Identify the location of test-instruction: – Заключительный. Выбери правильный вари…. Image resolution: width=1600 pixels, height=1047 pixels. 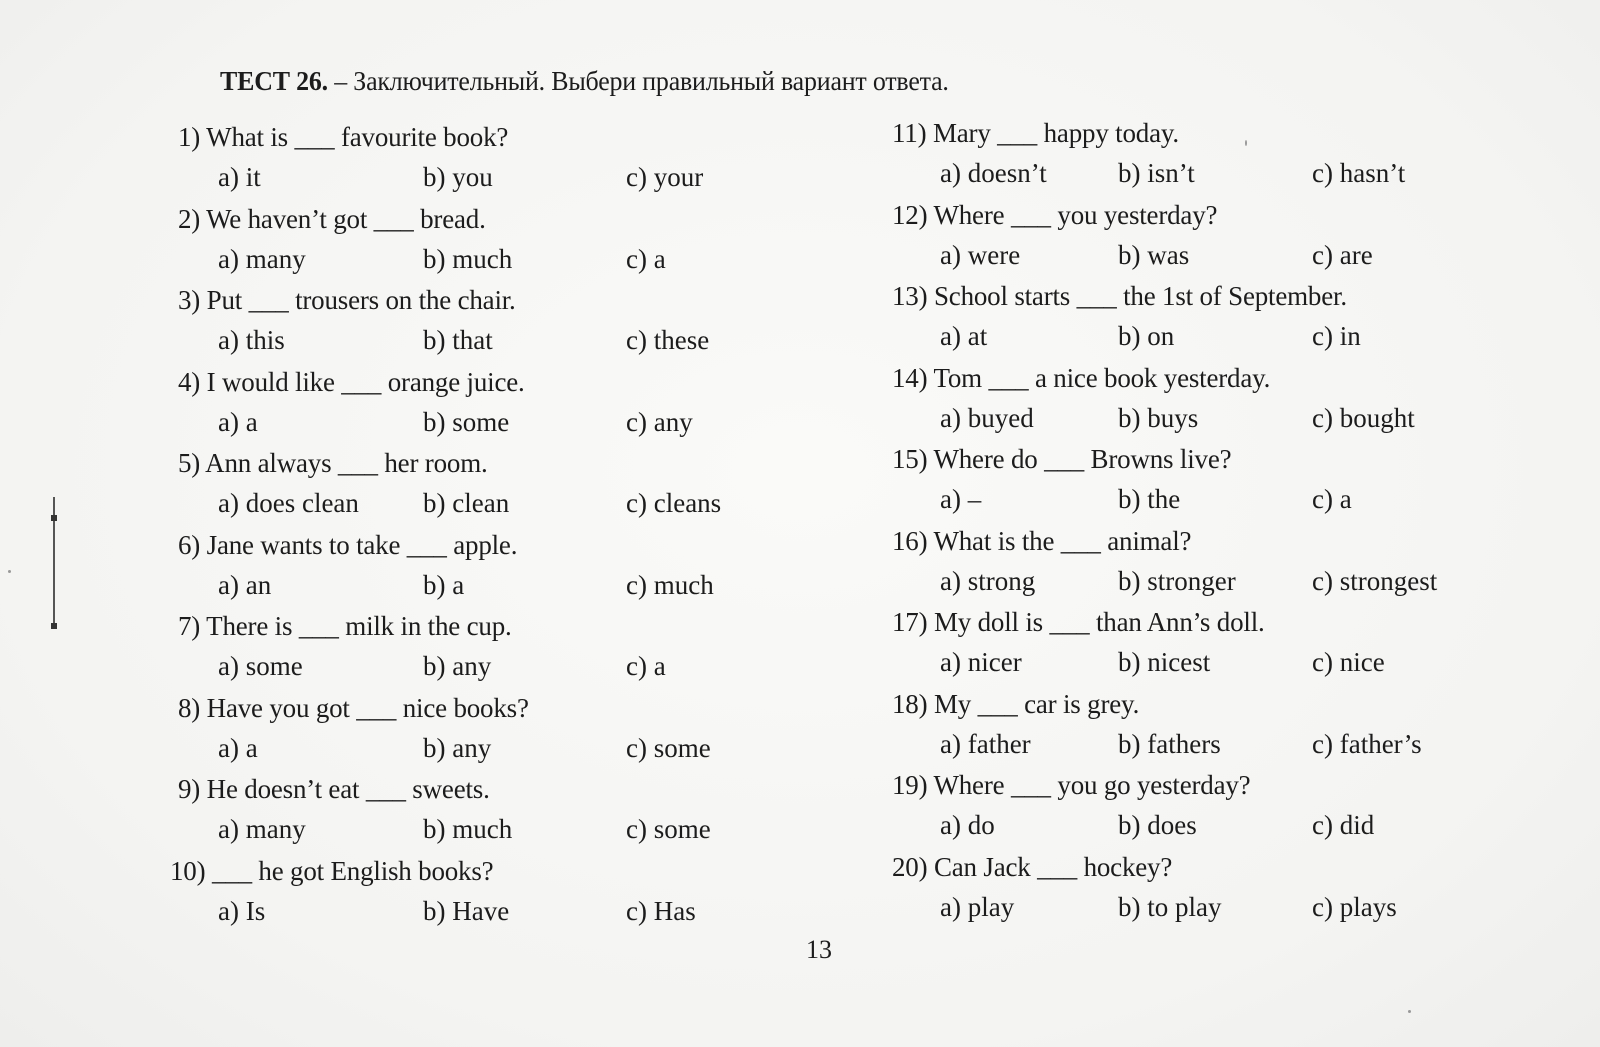
(641, 81).